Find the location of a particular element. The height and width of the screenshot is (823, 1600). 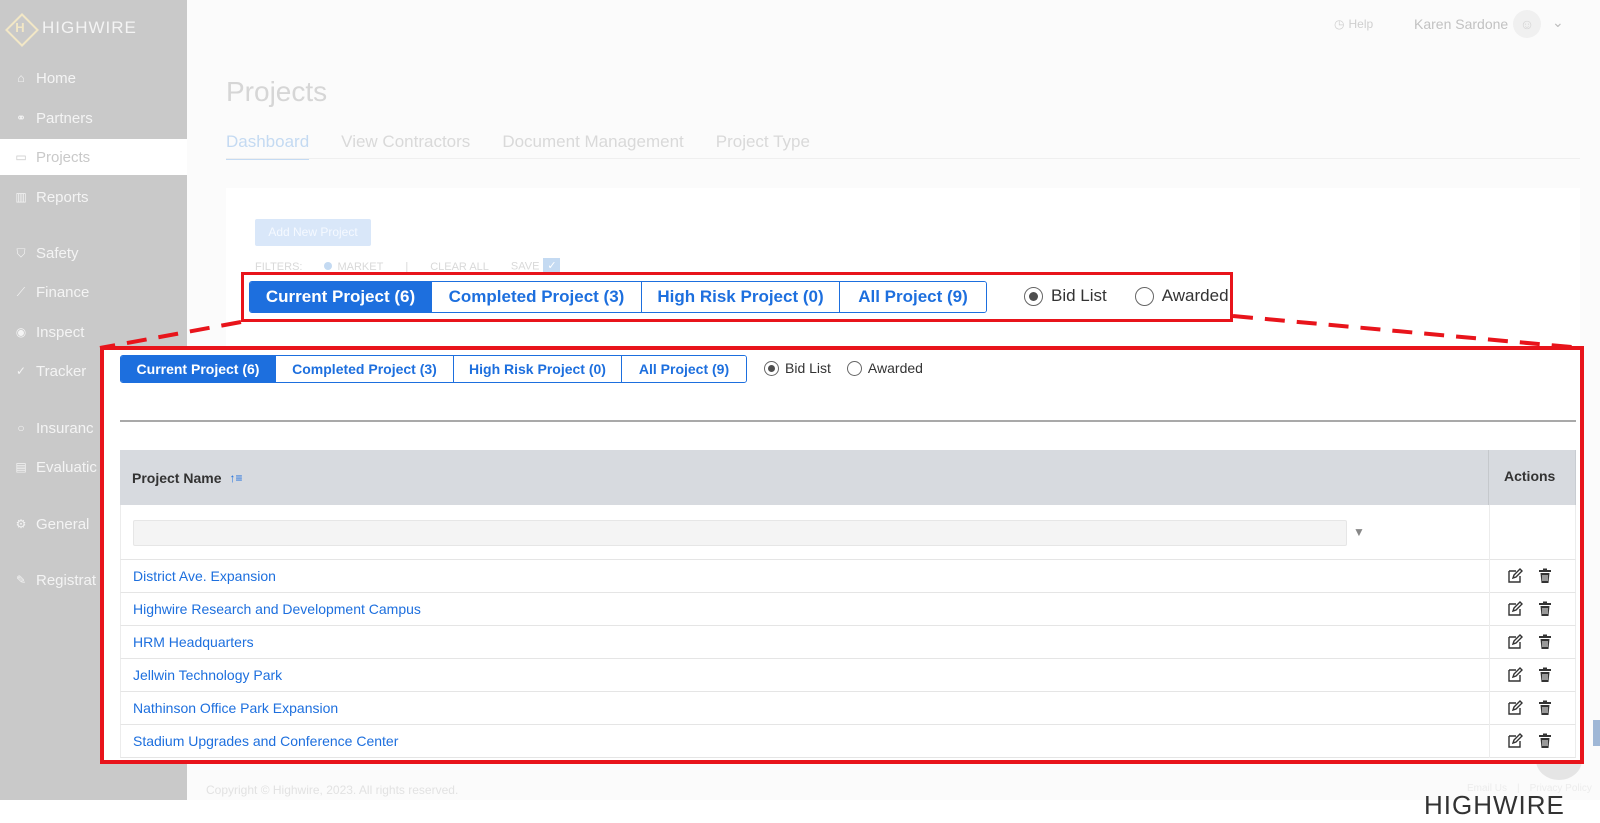

project-name-link: Jellwin Technology Park is located at coordinates (207, 675).